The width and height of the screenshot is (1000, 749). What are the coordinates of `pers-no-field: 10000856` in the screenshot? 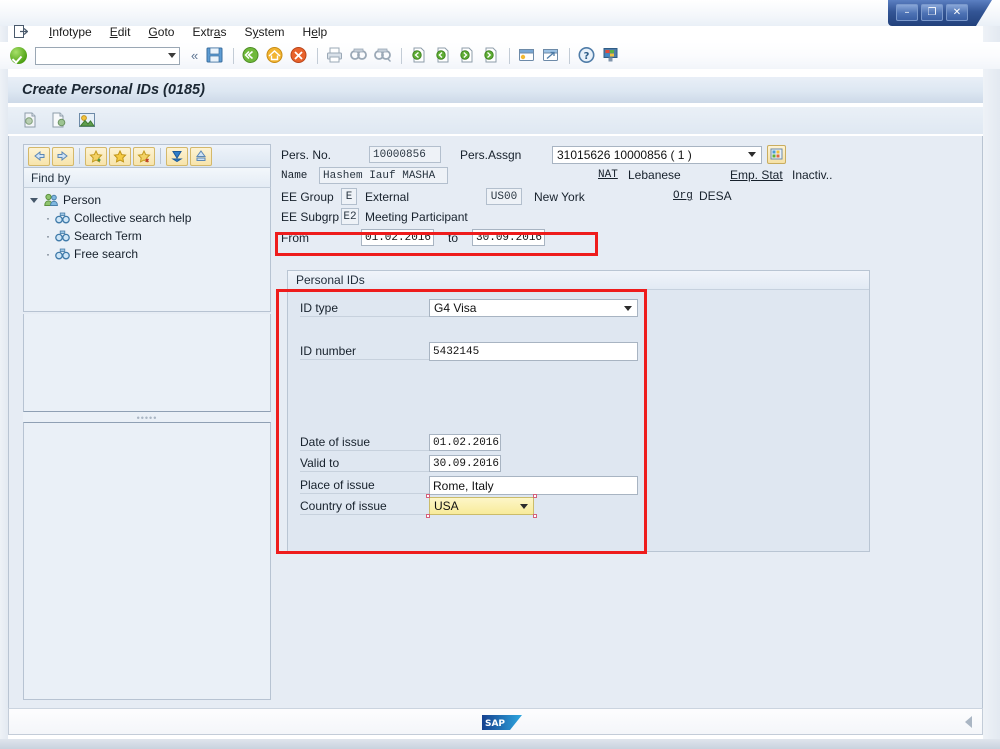 It's located at (405, 154).